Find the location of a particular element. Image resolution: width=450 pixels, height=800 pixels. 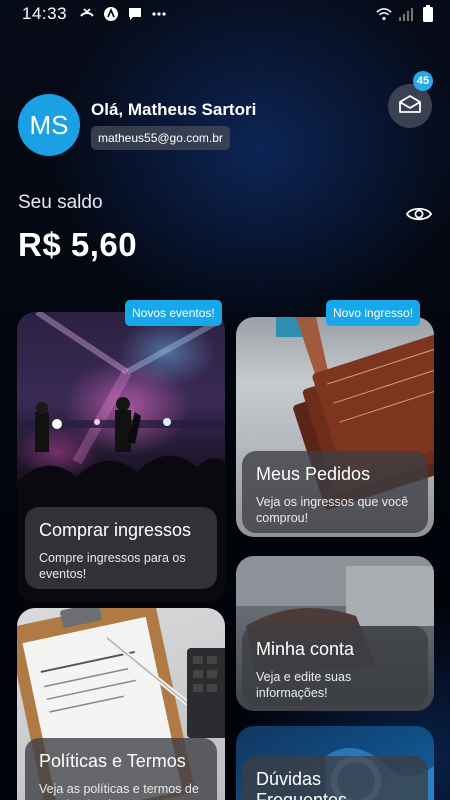

greeting-text: Olá, Matheus Sartori is located at coordinates (174, 109).